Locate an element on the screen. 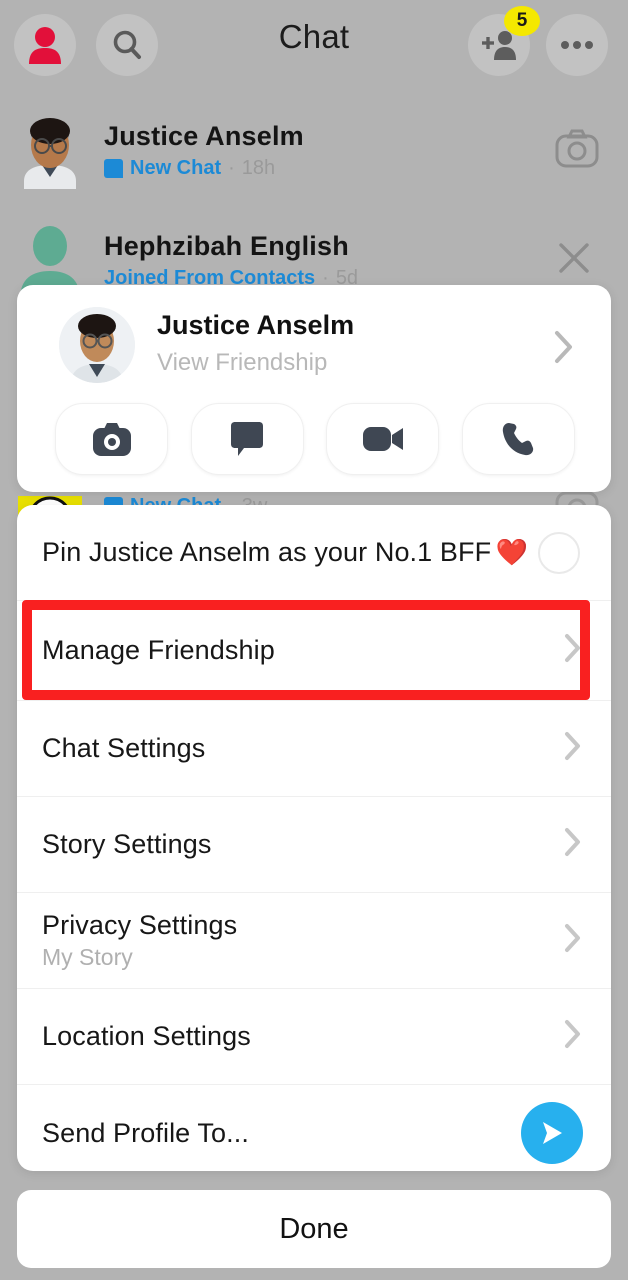 The image size is (628, 1280). page-title: Chat is located at coordinates (314, 36).